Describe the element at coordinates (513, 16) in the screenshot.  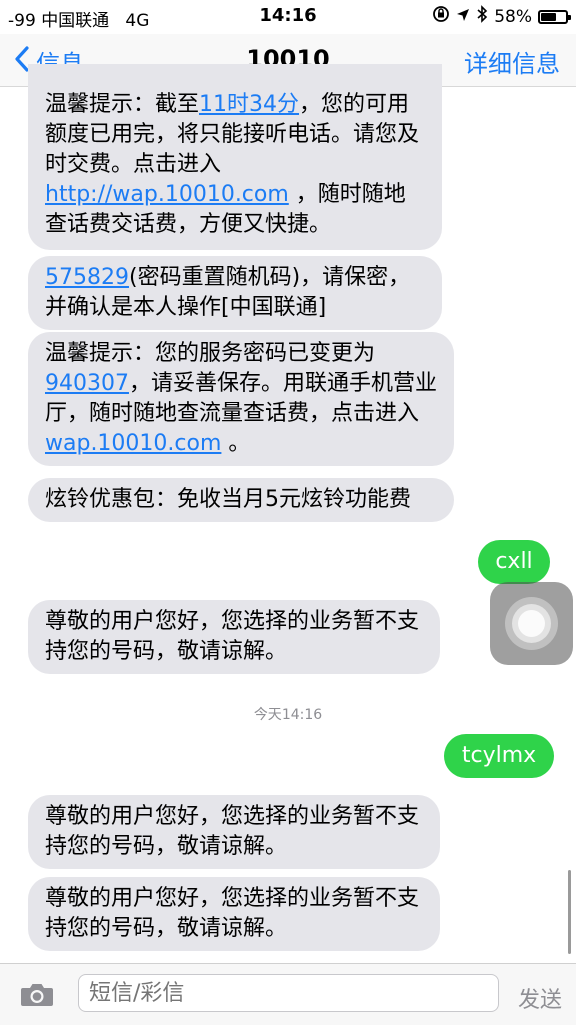
I see `battery-percent: 58%` at that location.